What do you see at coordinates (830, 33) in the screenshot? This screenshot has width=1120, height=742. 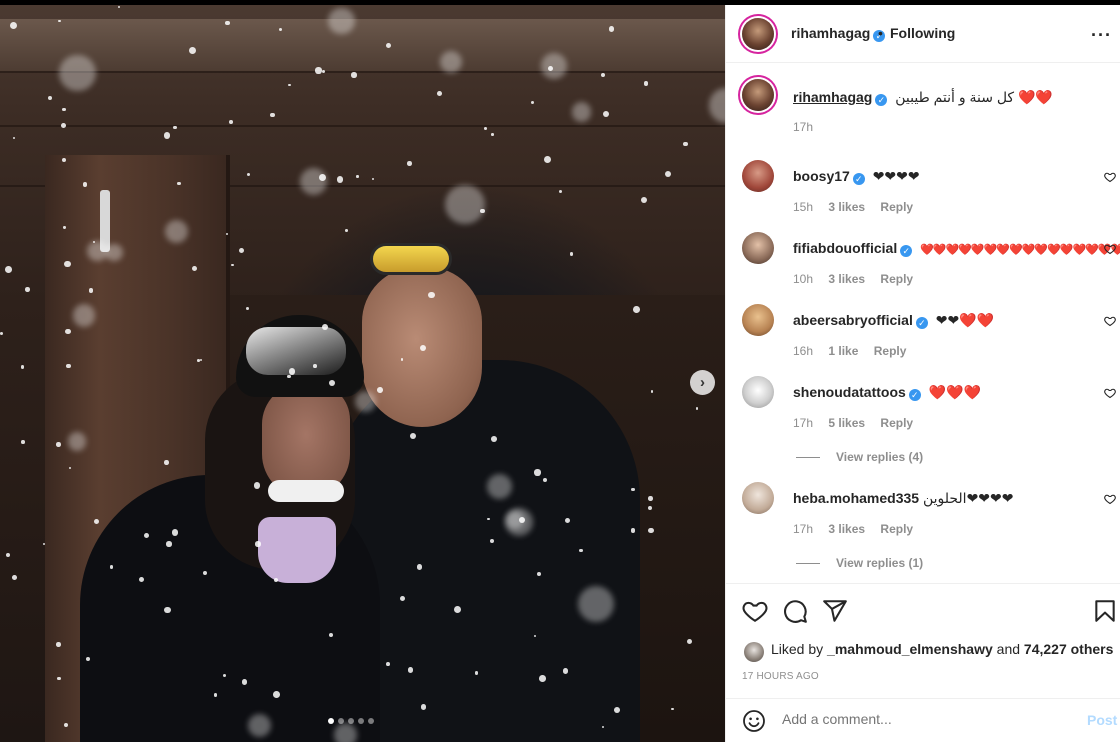 I see `author-username: rihamhagag` at bounding box center [830, 33].